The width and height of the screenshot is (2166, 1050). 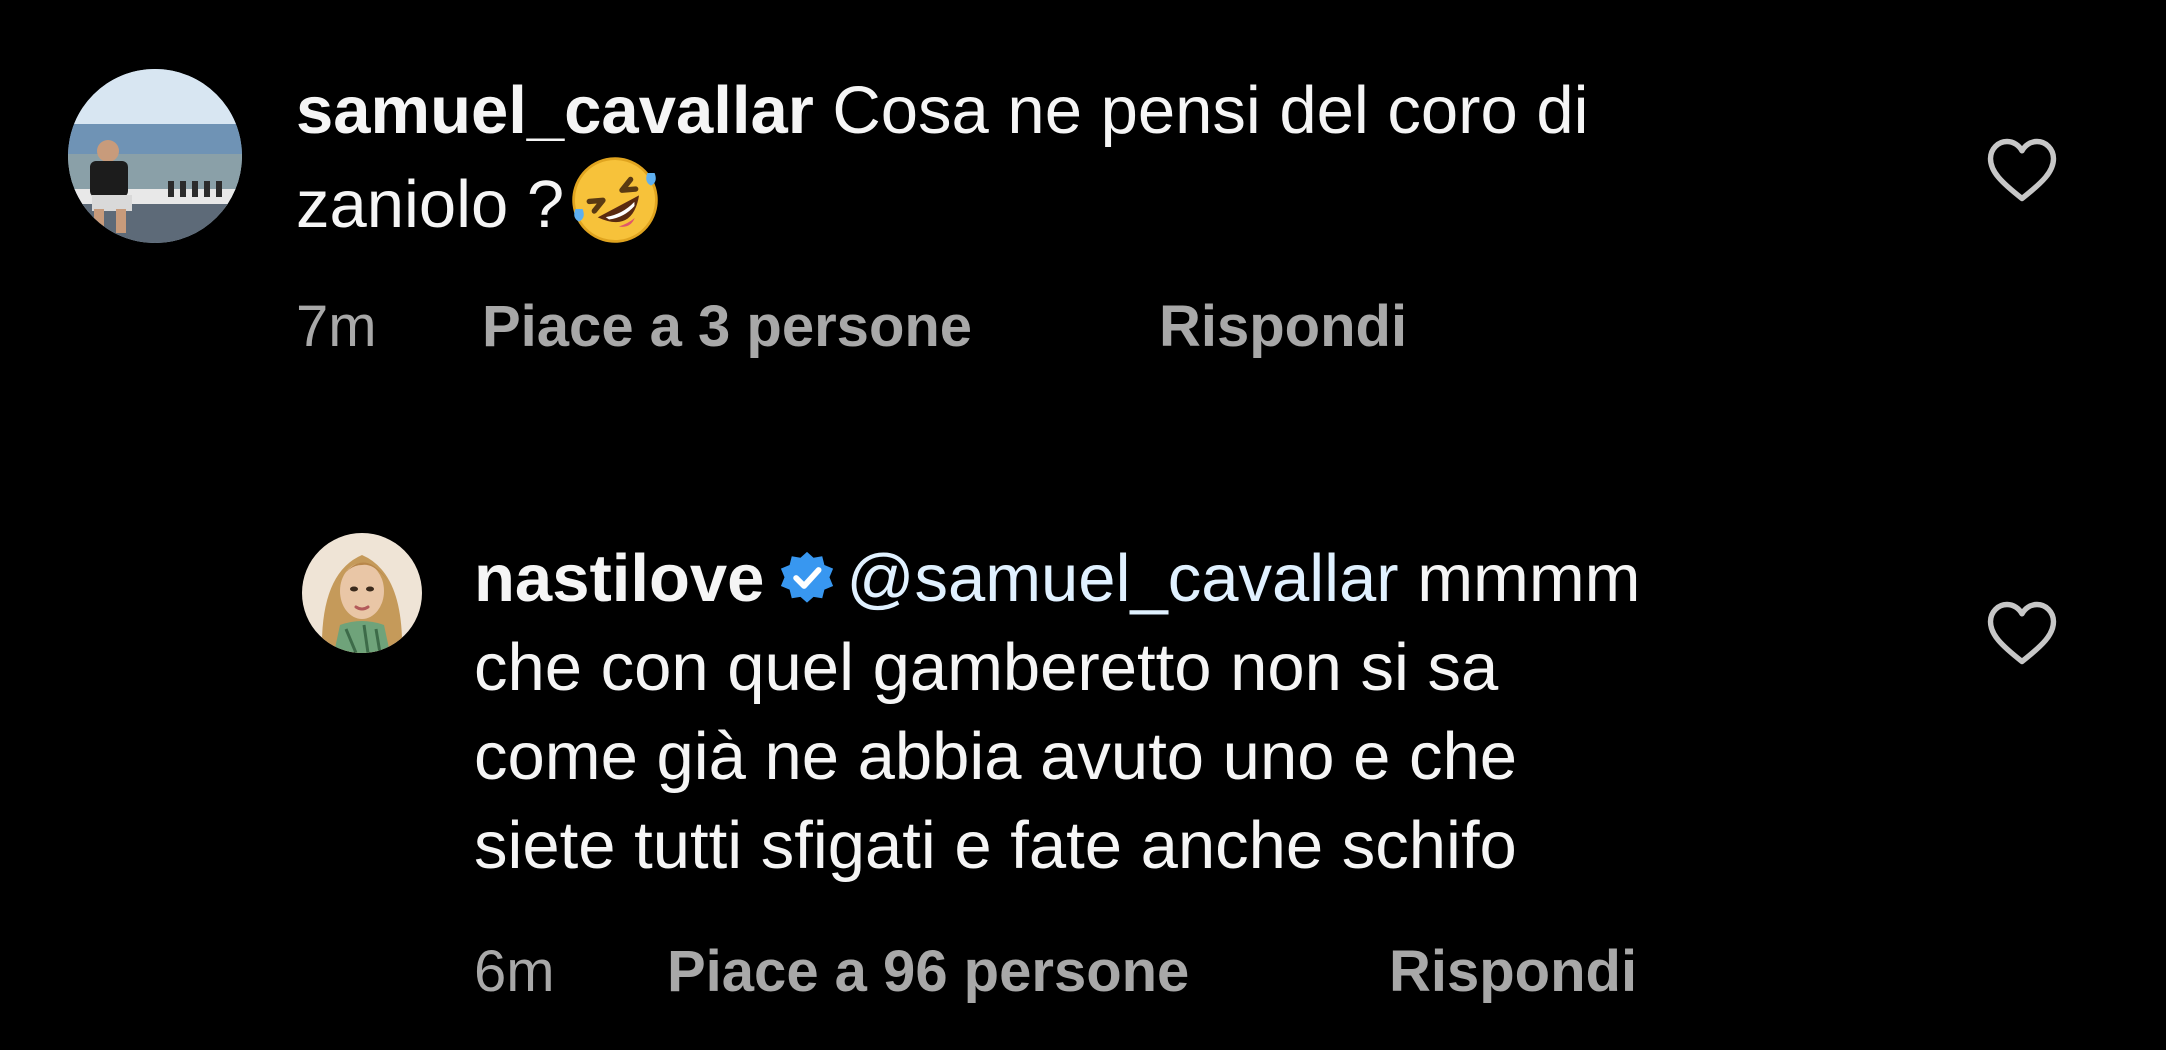 What do you see at coordinates (1529, 578) in the screenshot?
I see `comment-message-line-1: mmmm` at bounding box center [1529, 578].